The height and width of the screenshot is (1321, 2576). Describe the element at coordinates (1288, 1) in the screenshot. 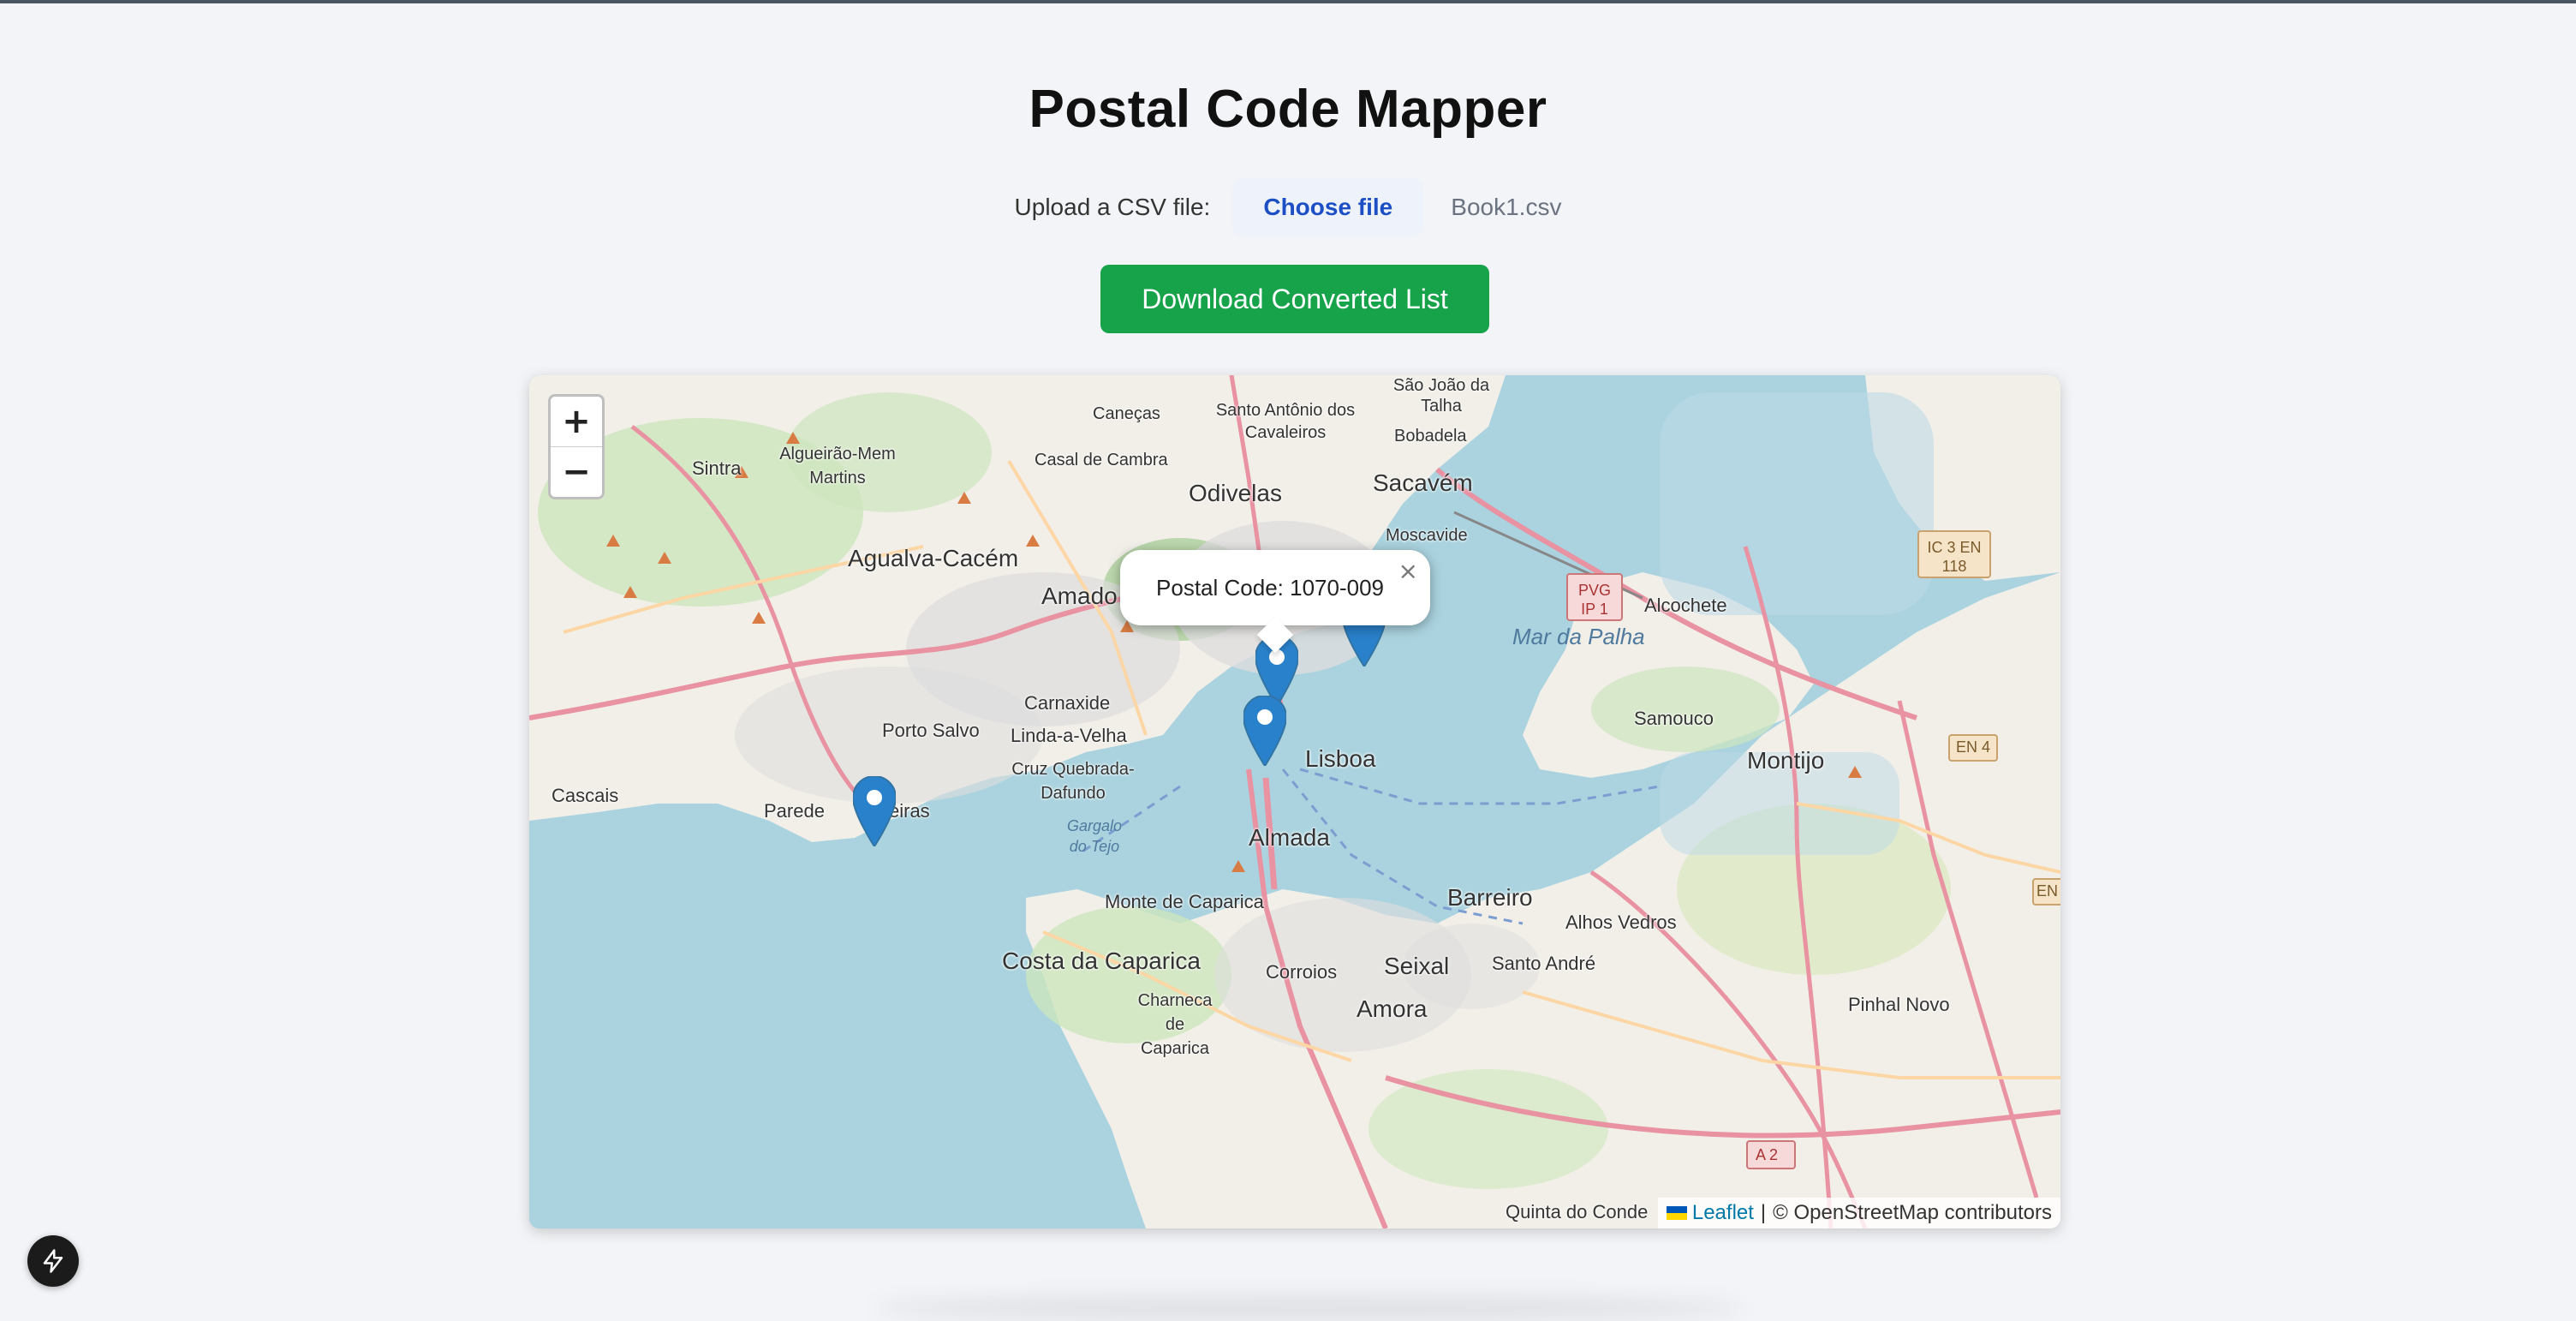

I see `top-border` at that location.